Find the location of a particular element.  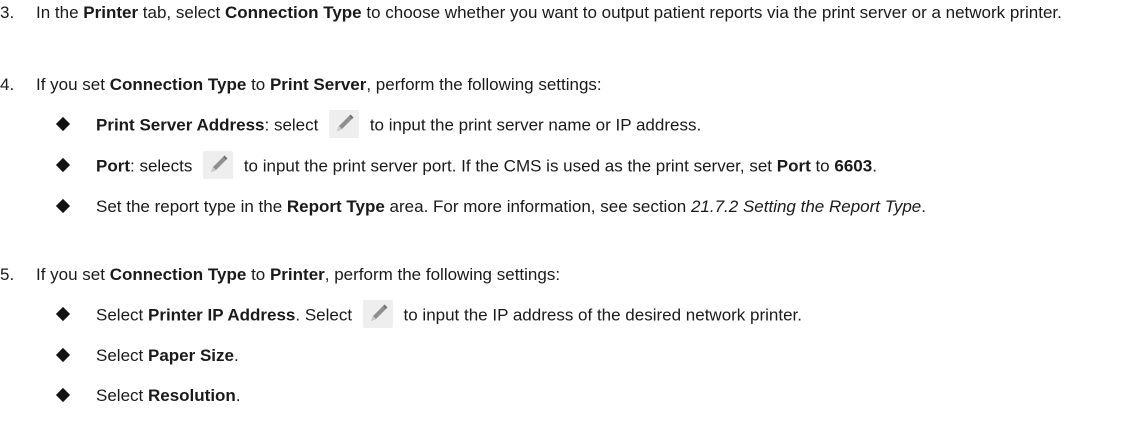

text-run: : selects is located at coordinates (164, 166).